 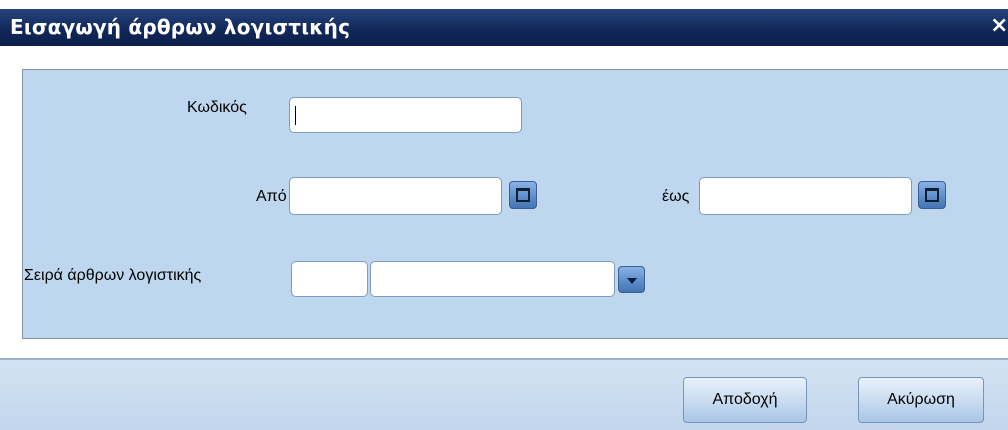 I want to click on date-to-input, so click(x=805, y=196).